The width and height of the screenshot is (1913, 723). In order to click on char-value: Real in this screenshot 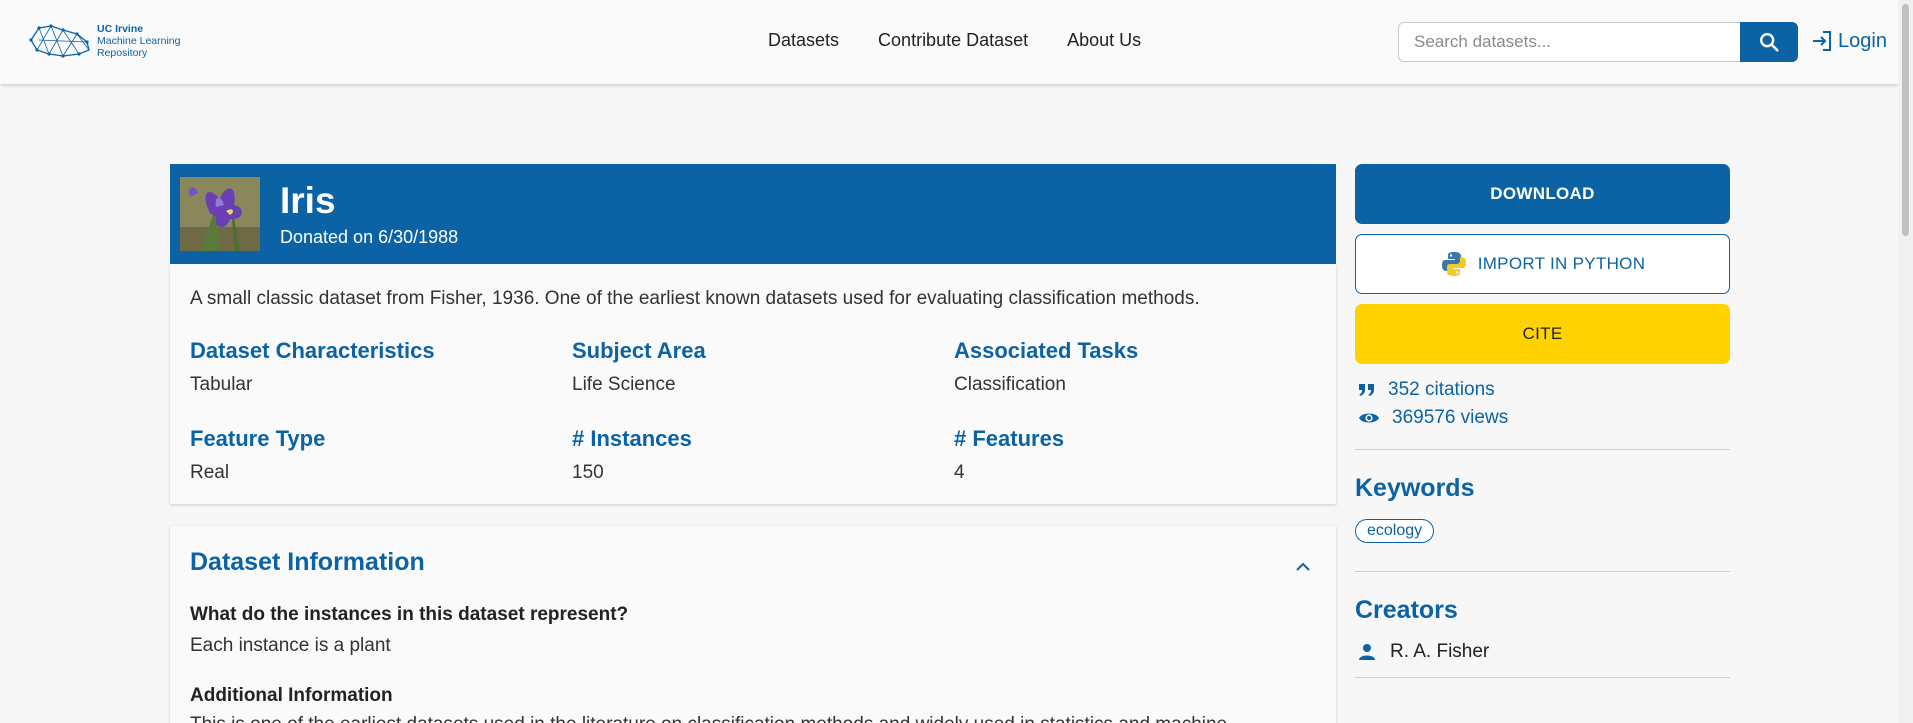, I will do `click(210, 472)`.